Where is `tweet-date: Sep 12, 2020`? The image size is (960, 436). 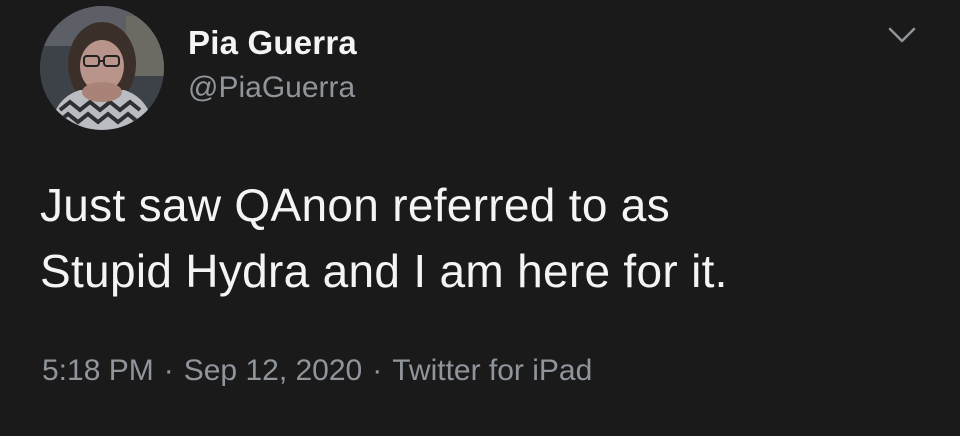 tweet-date: Sep 12, 2020 is located at coordinates (273, 370).